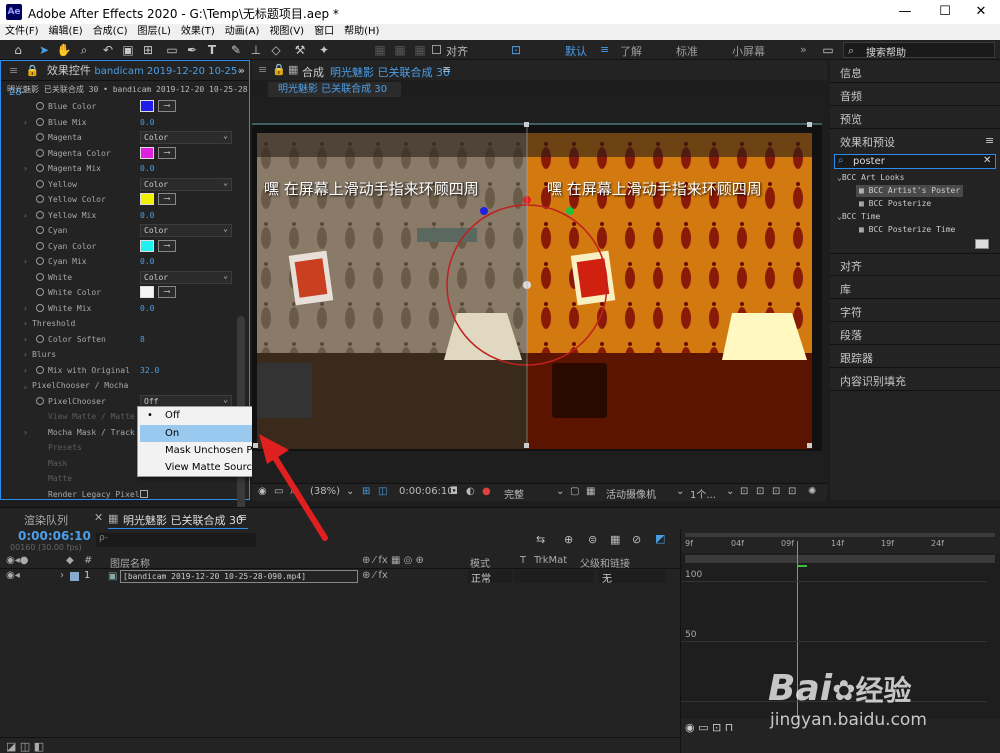  What do you see at coordinates (44, 50) in the screenshot?
I see `selection-tool-icon: ➤` at bounding box center [44, 50].